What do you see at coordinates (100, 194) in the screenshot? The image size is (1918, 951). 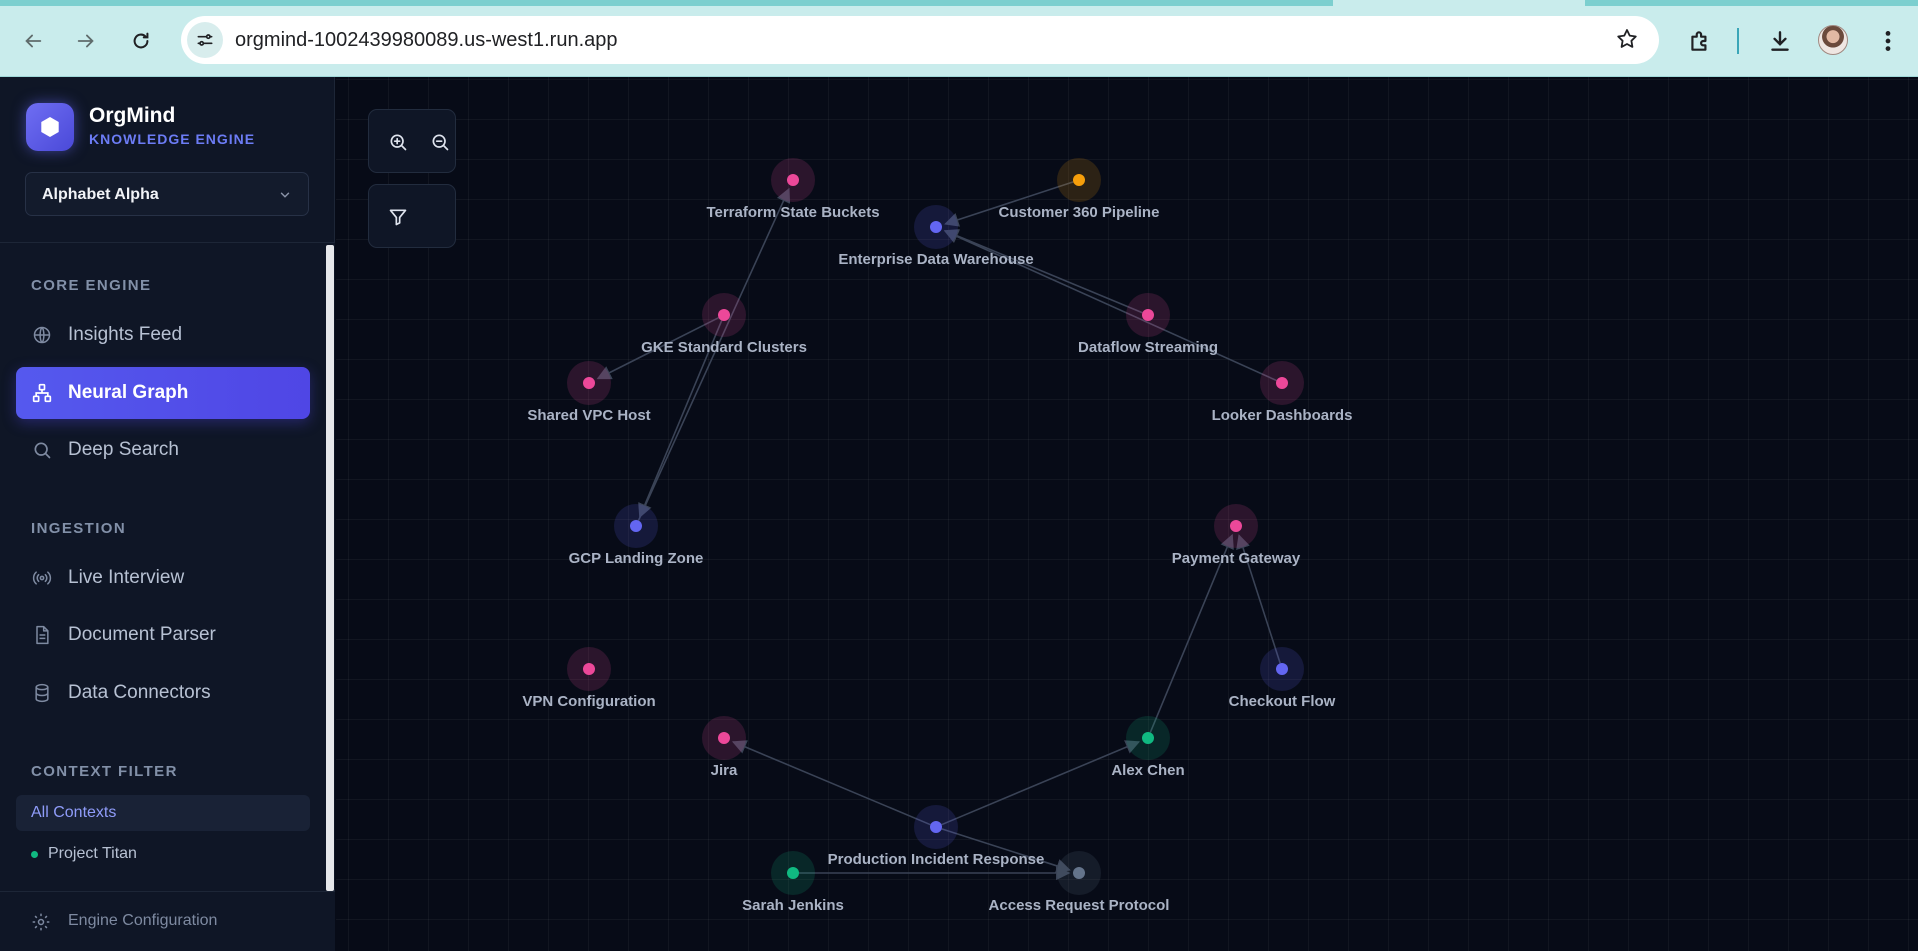 I see `organization-select-value: Alphabet Alpha` at bounding box center [100, 194].